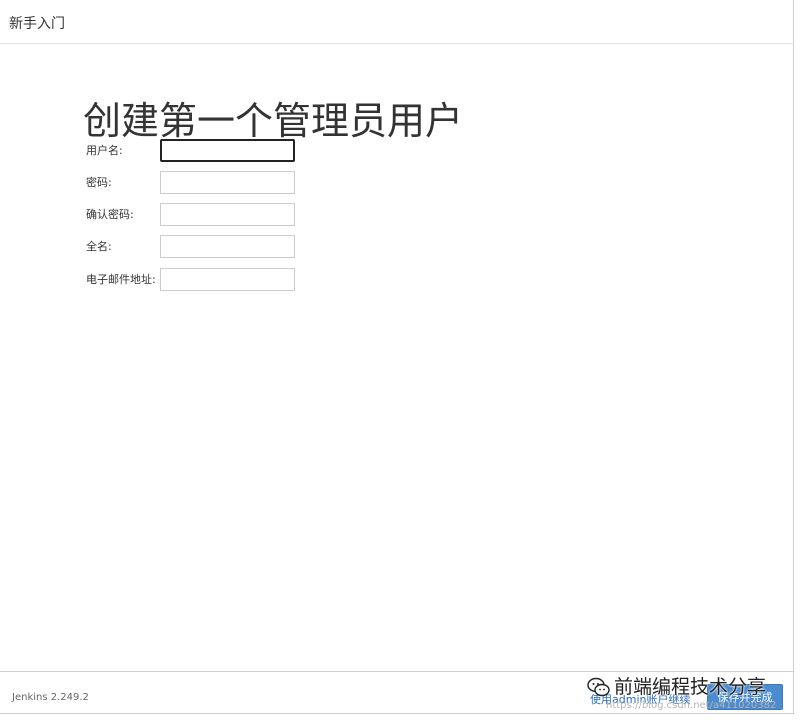  What do you see at coordinates (273, 121) in the screenshot?
I see `page-title: 创建第一个管理员用户` at bounding box center [273, 121].